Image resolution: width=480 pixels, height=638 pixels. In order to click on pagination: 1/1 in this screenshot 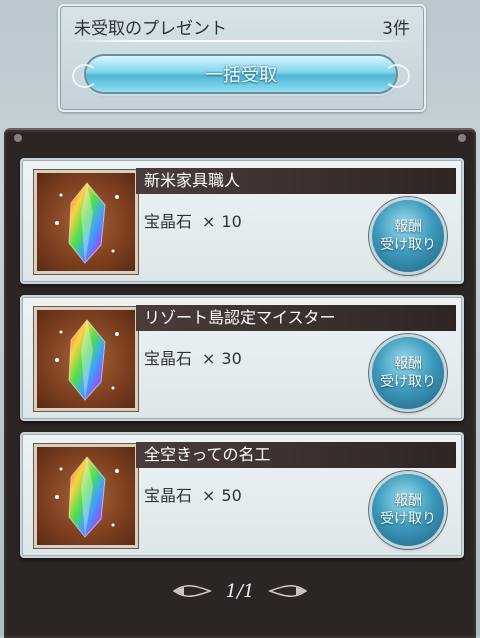, I will do `click(240, 591)`.